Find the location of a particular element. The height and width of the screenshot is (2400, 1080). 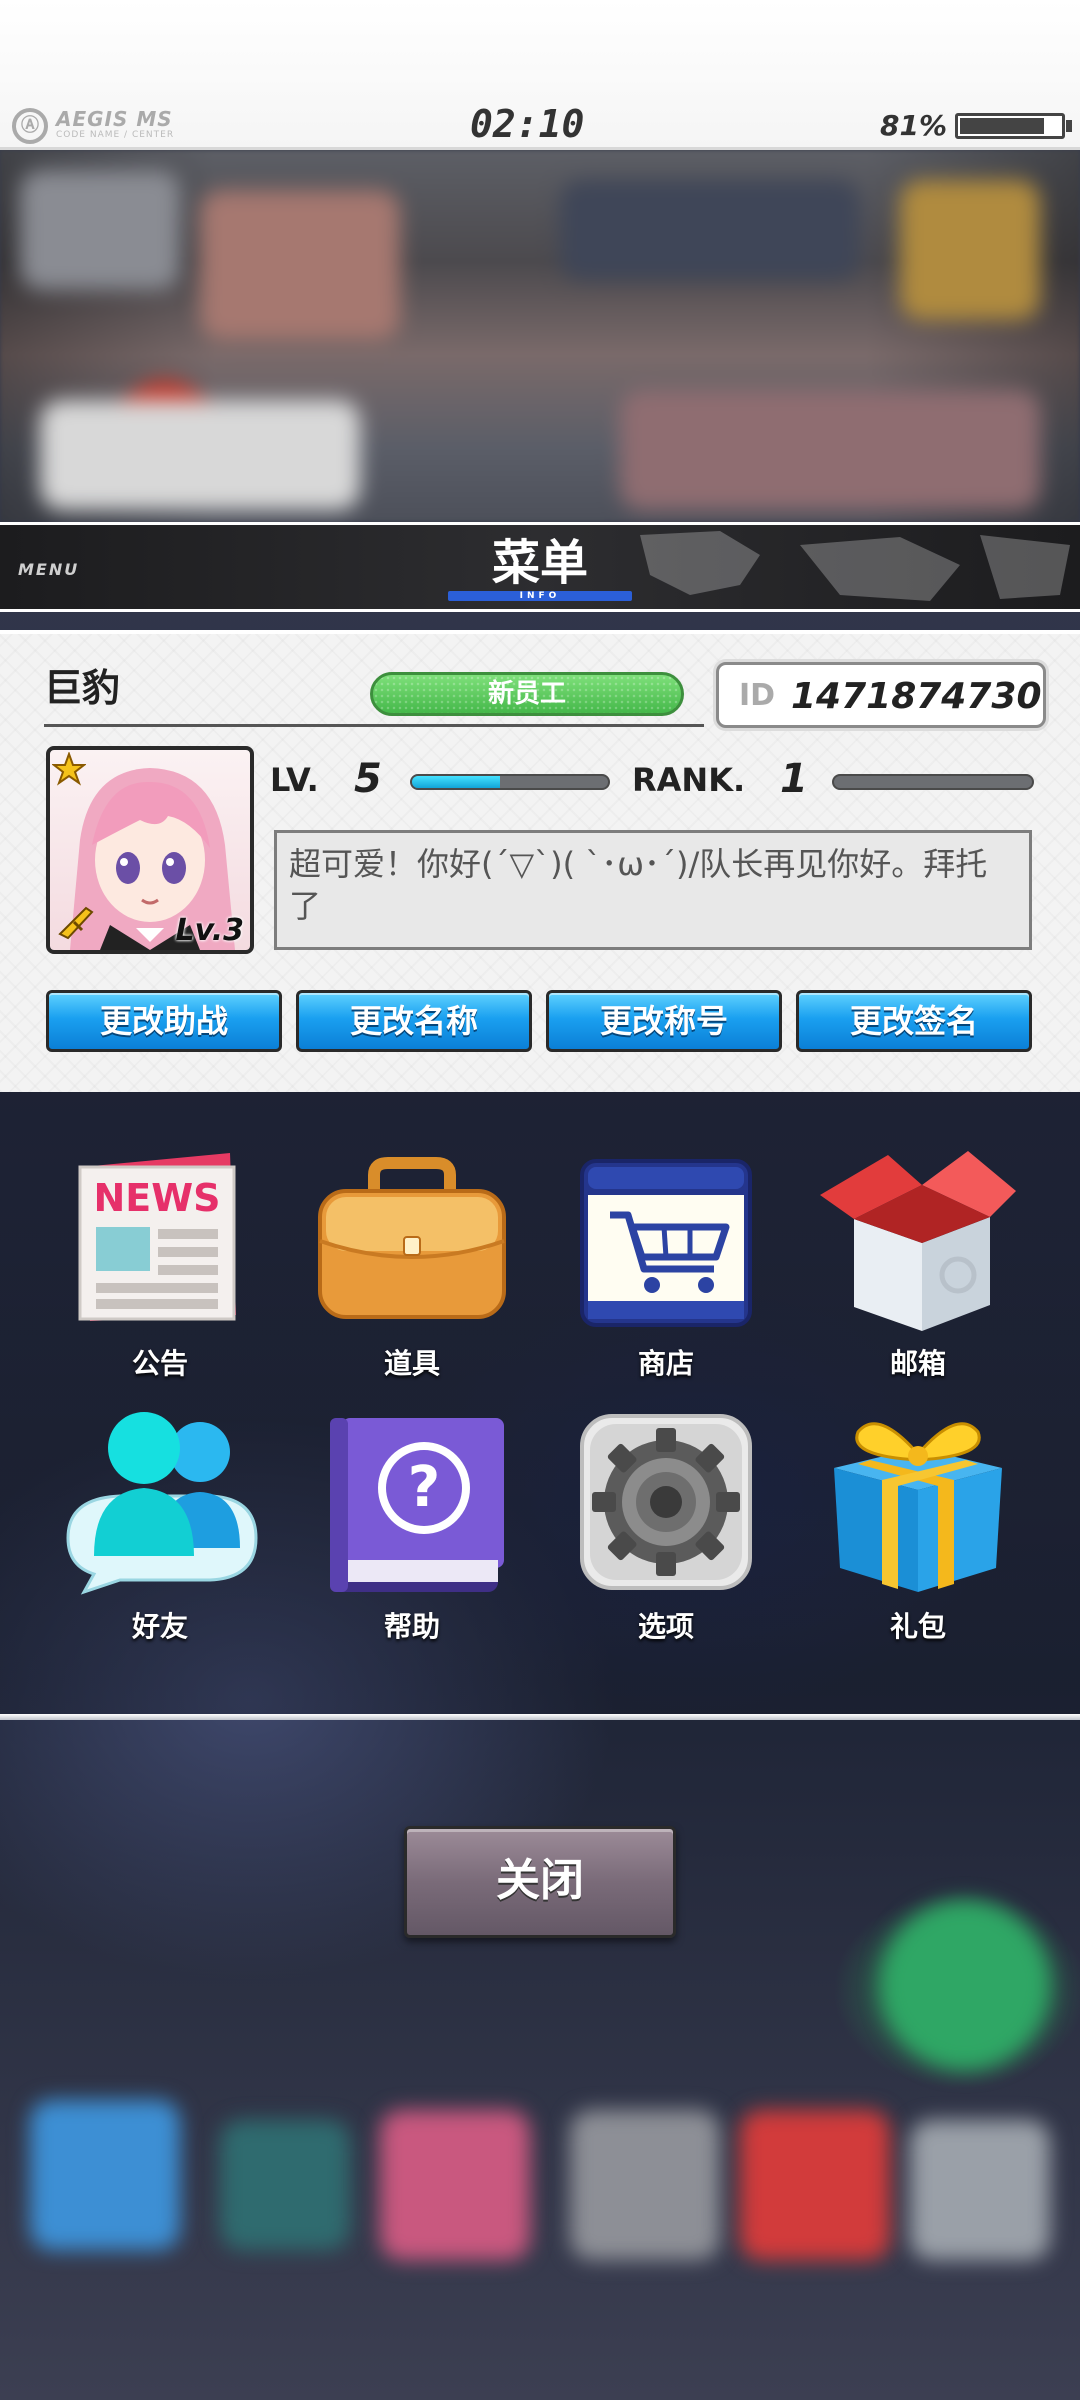

aegis-logo-icon: Ⓐ is located at coordinates (30, 126).